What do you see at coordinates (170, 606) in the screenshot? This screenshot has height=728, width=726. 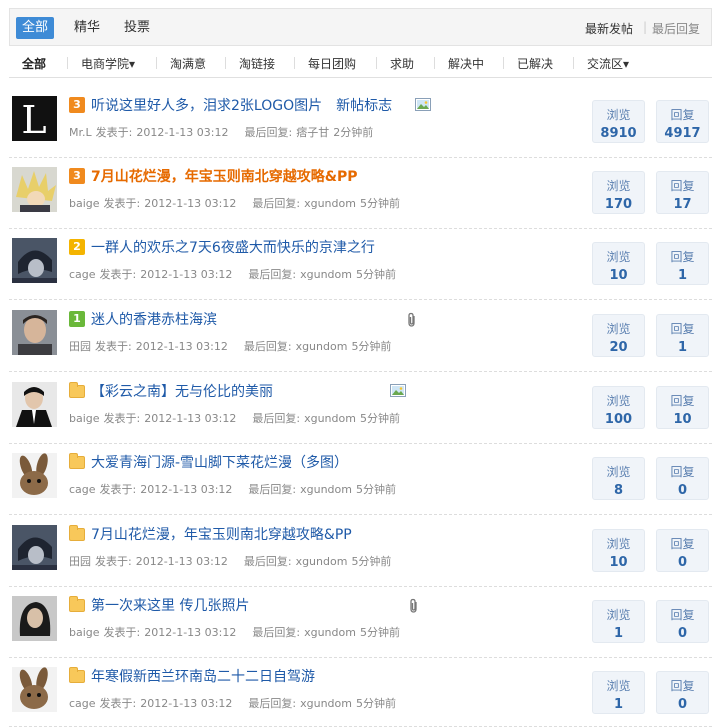 I see `thread-title-link: 第一次来这里 传几张照片` at bounding box center [170, 606].